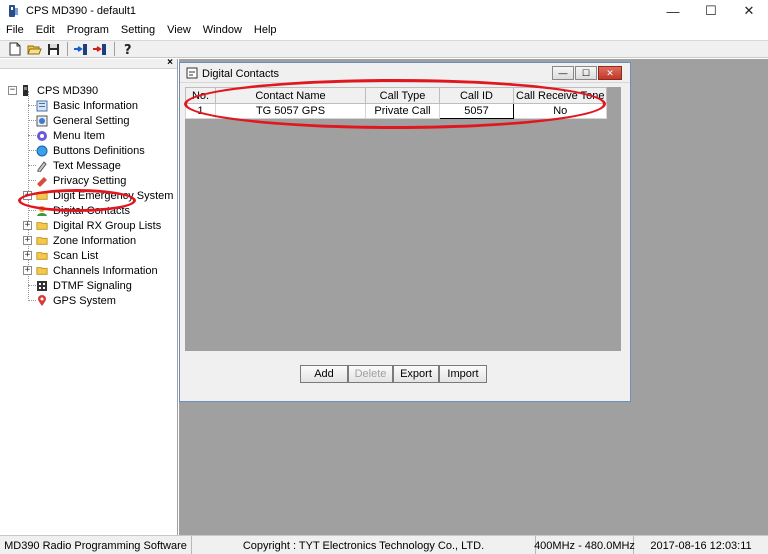  What do you see at coordinates (97, 270) in the screenshot?
I see `tree-item-channels-information: Channels Information` at bounding box center [97, 270].